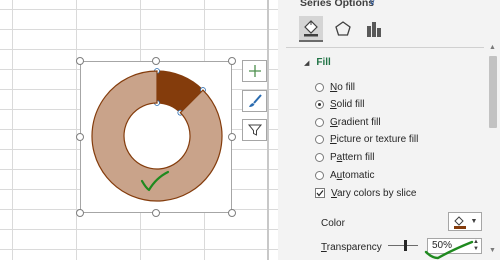  Describe the element at coordinates (155, 181) in the screenshot. I see `green-check-annotation-chart` at that location.